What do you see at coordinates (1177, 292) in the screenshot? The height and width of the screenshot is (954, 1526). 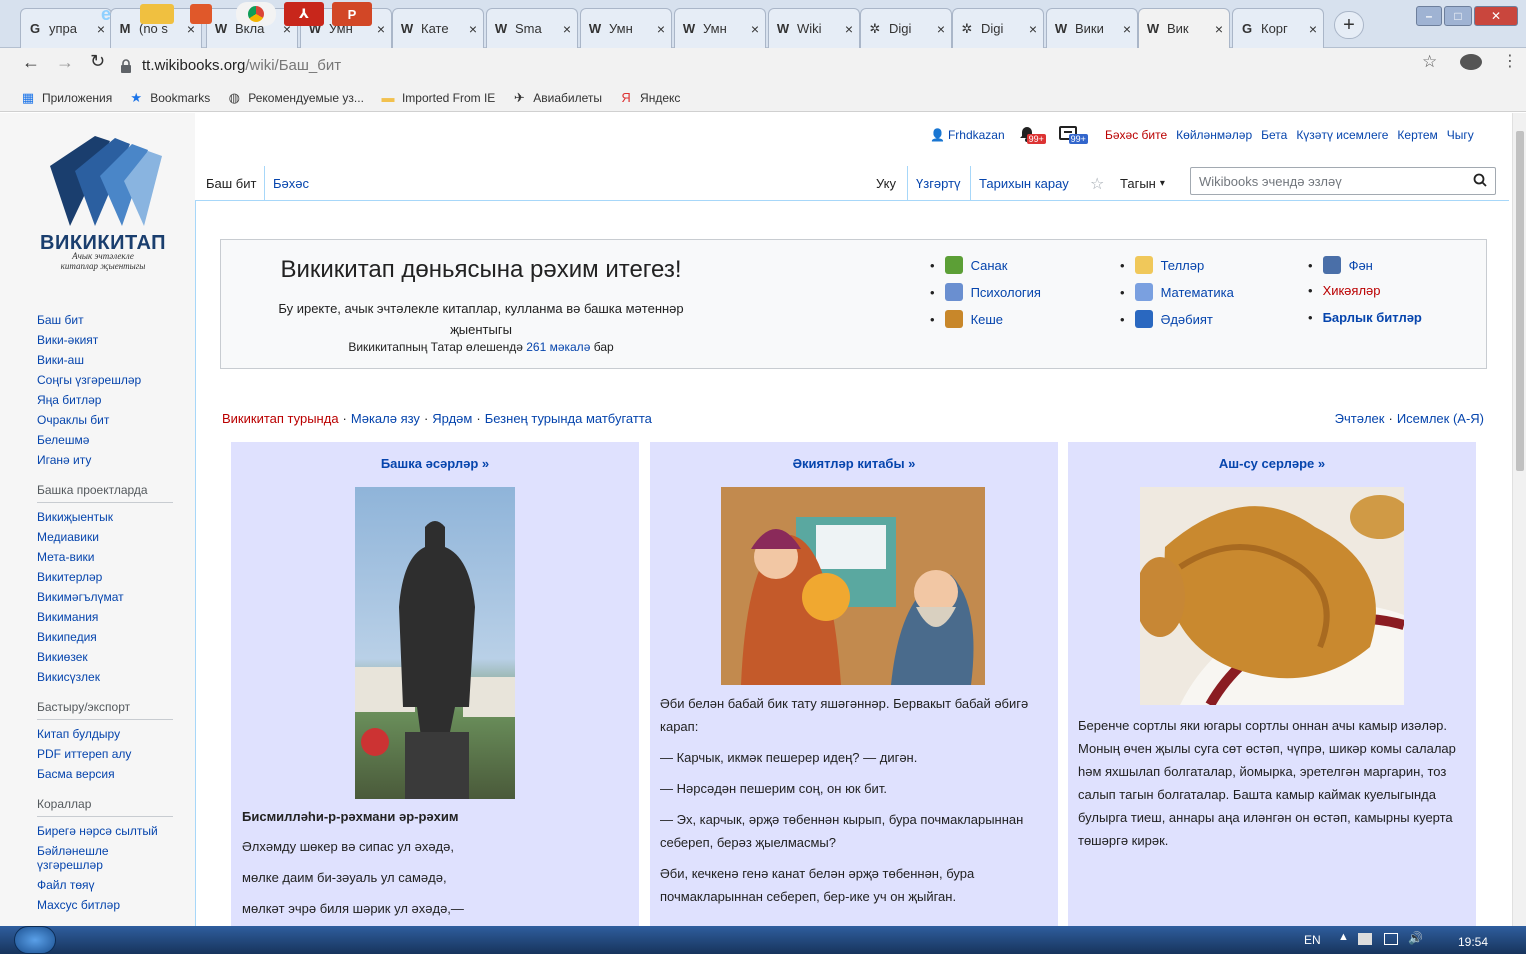 I see `portal-link-item: • Математика` at bounding box center [1177, 292].